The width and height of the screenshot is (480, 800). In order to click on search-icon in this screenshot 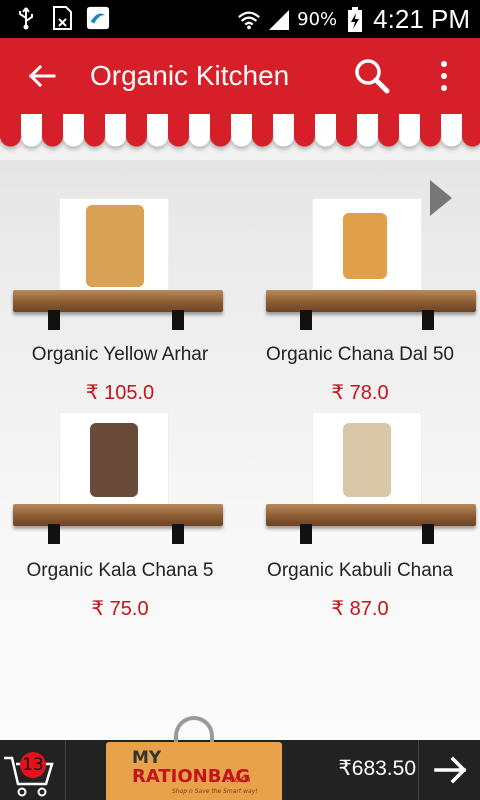, I will do `click(372, 76)`.